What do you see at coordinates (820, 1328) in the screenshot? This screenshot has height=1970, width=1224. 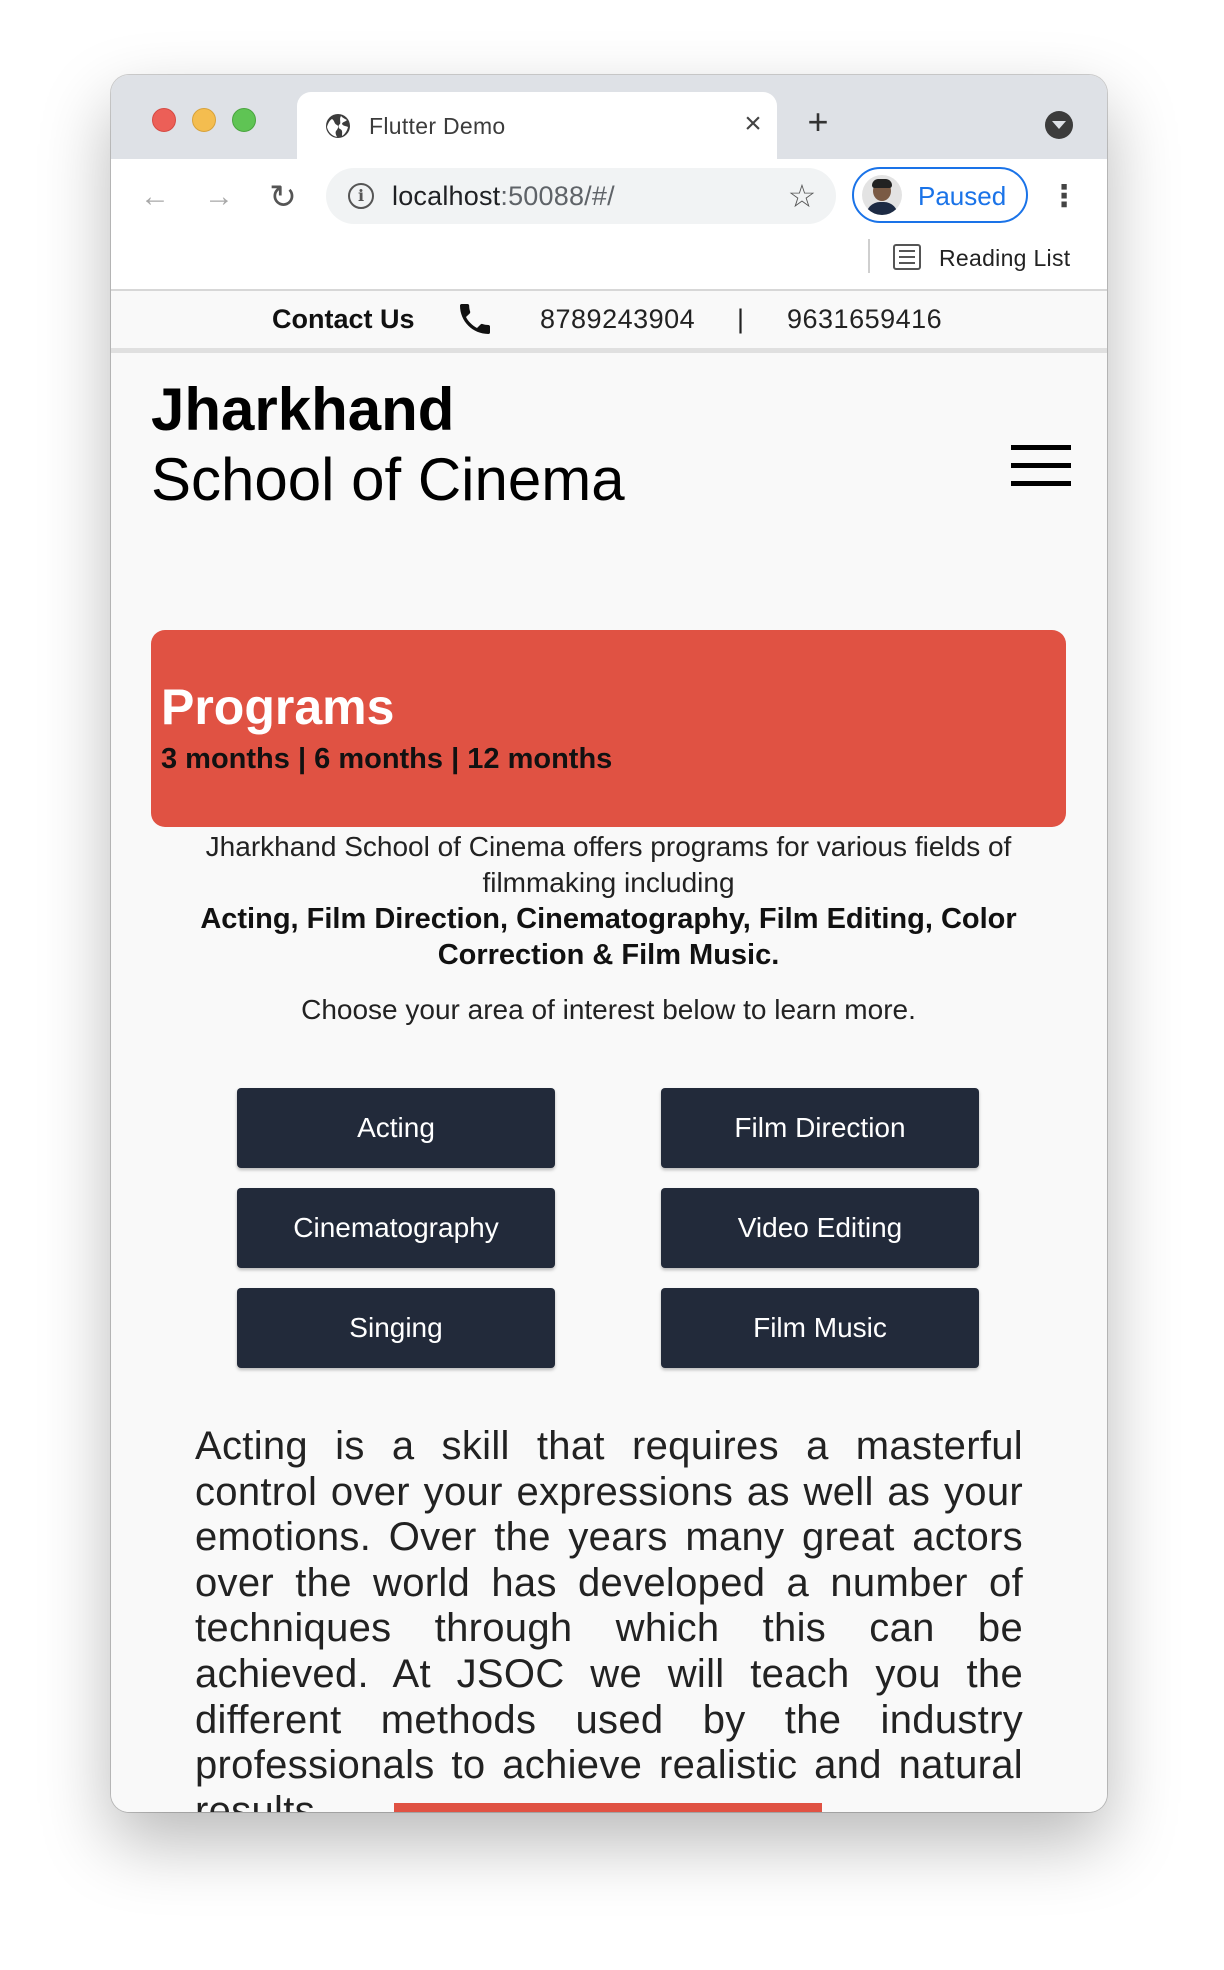 I see `film-music-button: Film Music` at bounding box center [820, 1328].